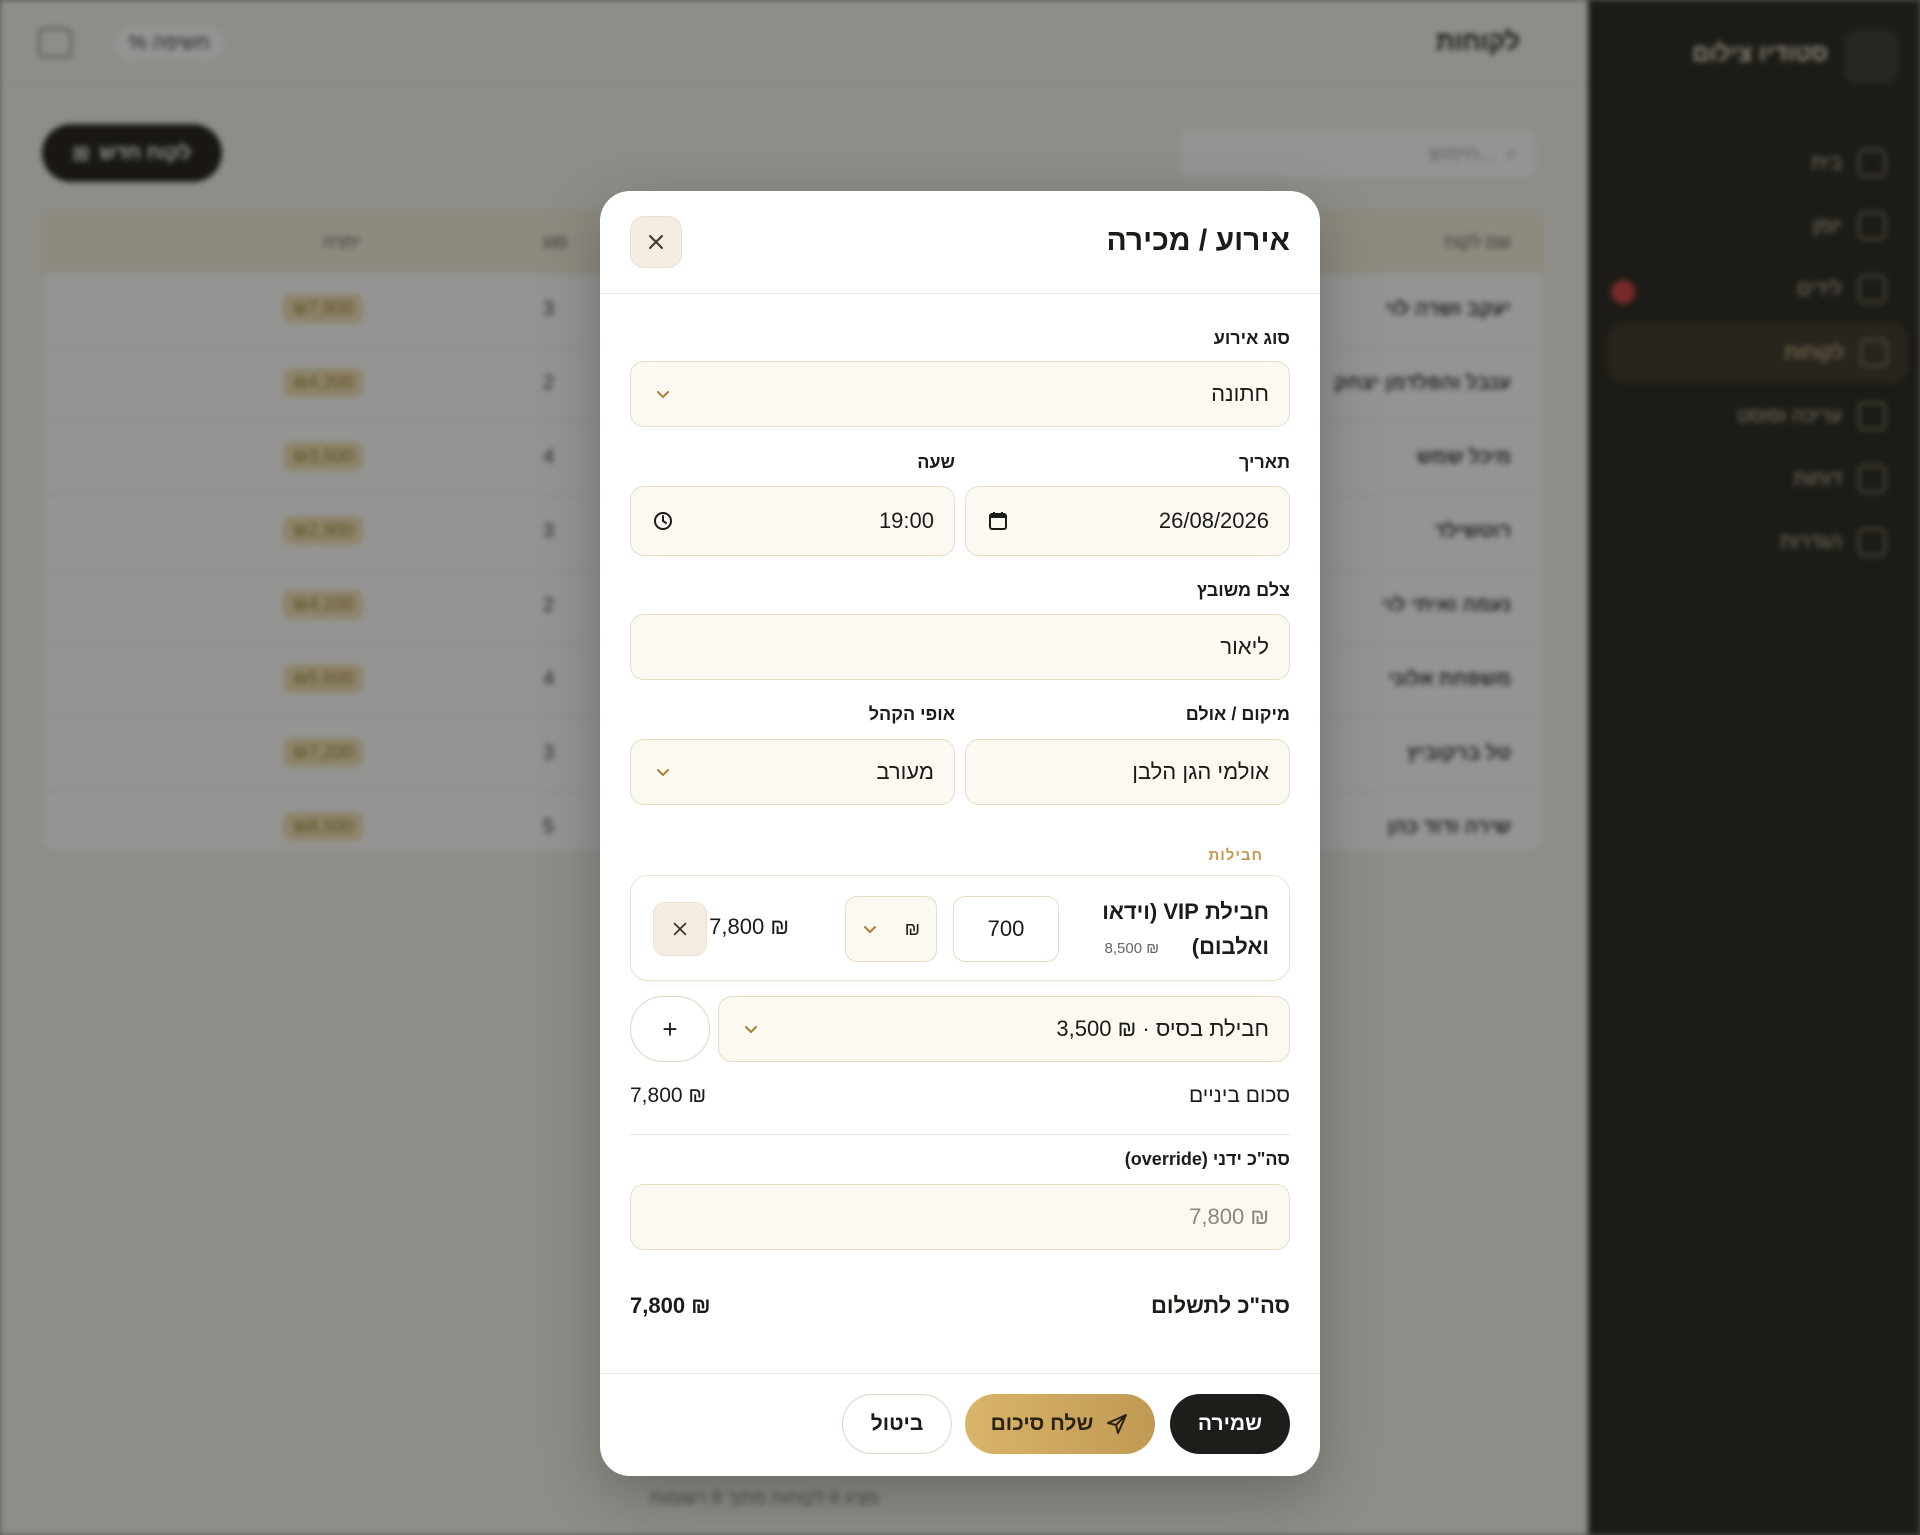 This screenshot has height=1535, width=1920. Describe the element at coordinates (936, 462) in the screenshot. I see `time-label: שעה` at that location.